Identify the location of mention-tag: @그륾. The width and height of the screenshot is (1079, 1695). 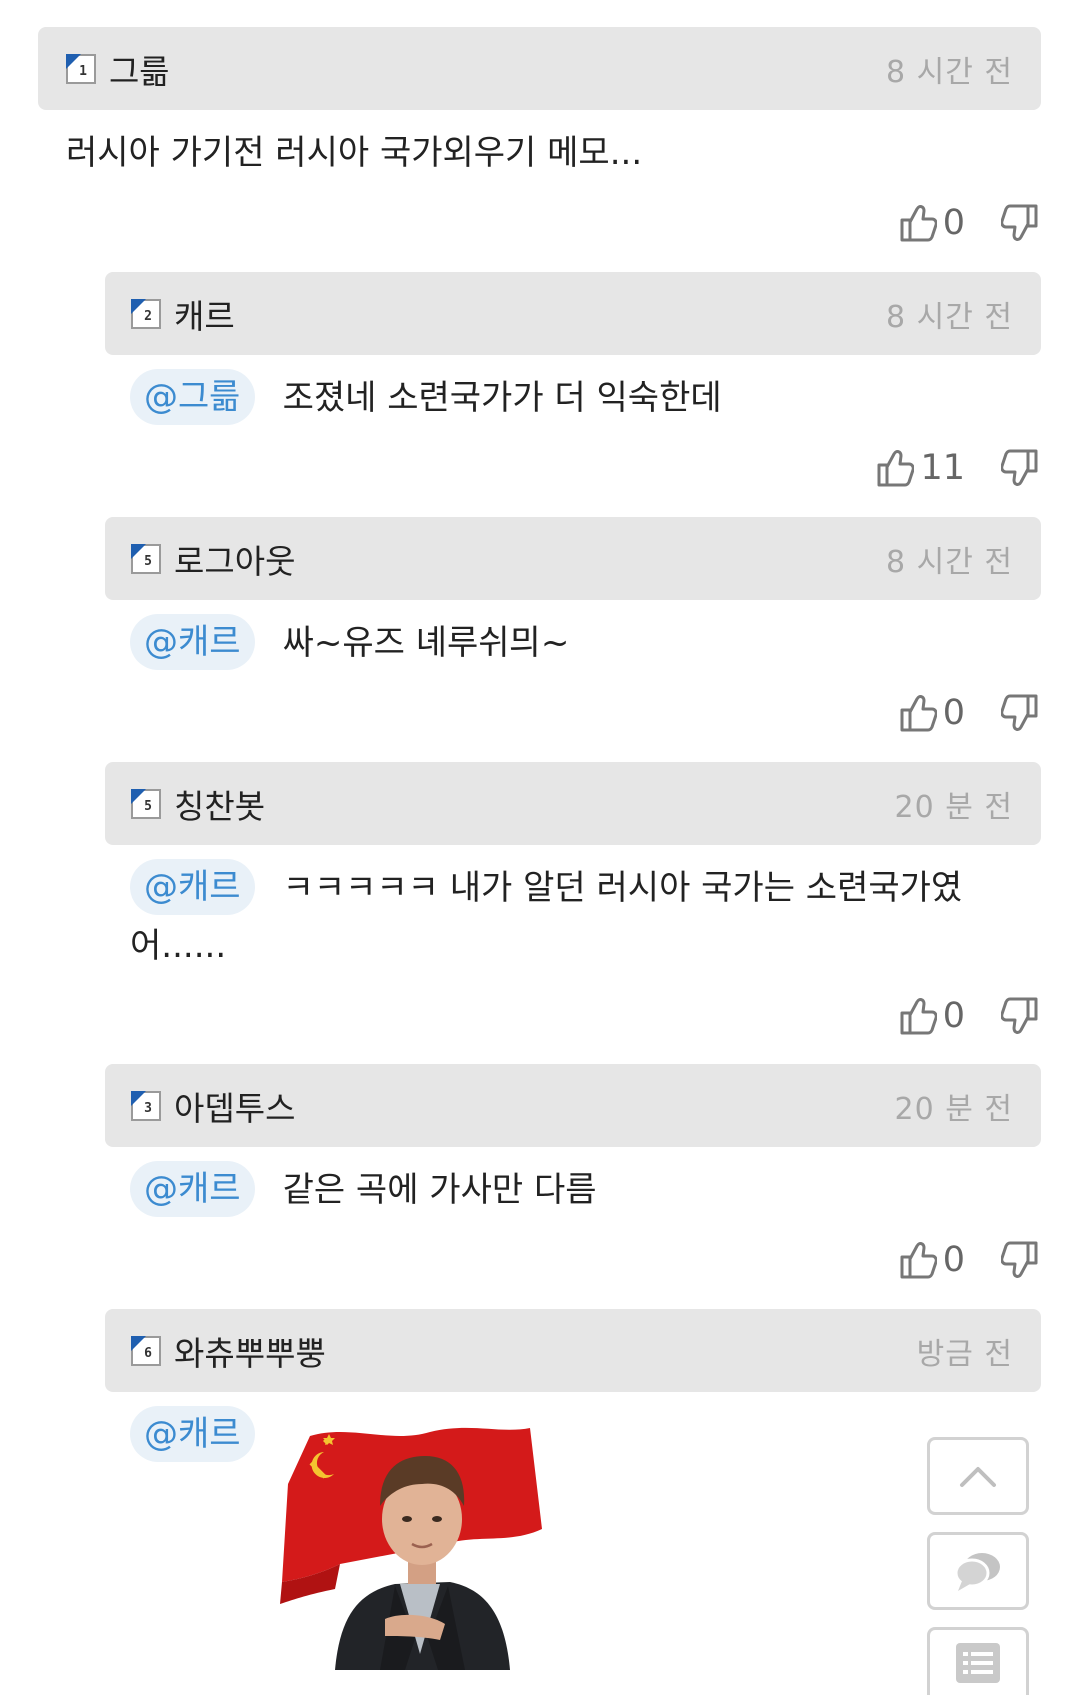
(192, 397).